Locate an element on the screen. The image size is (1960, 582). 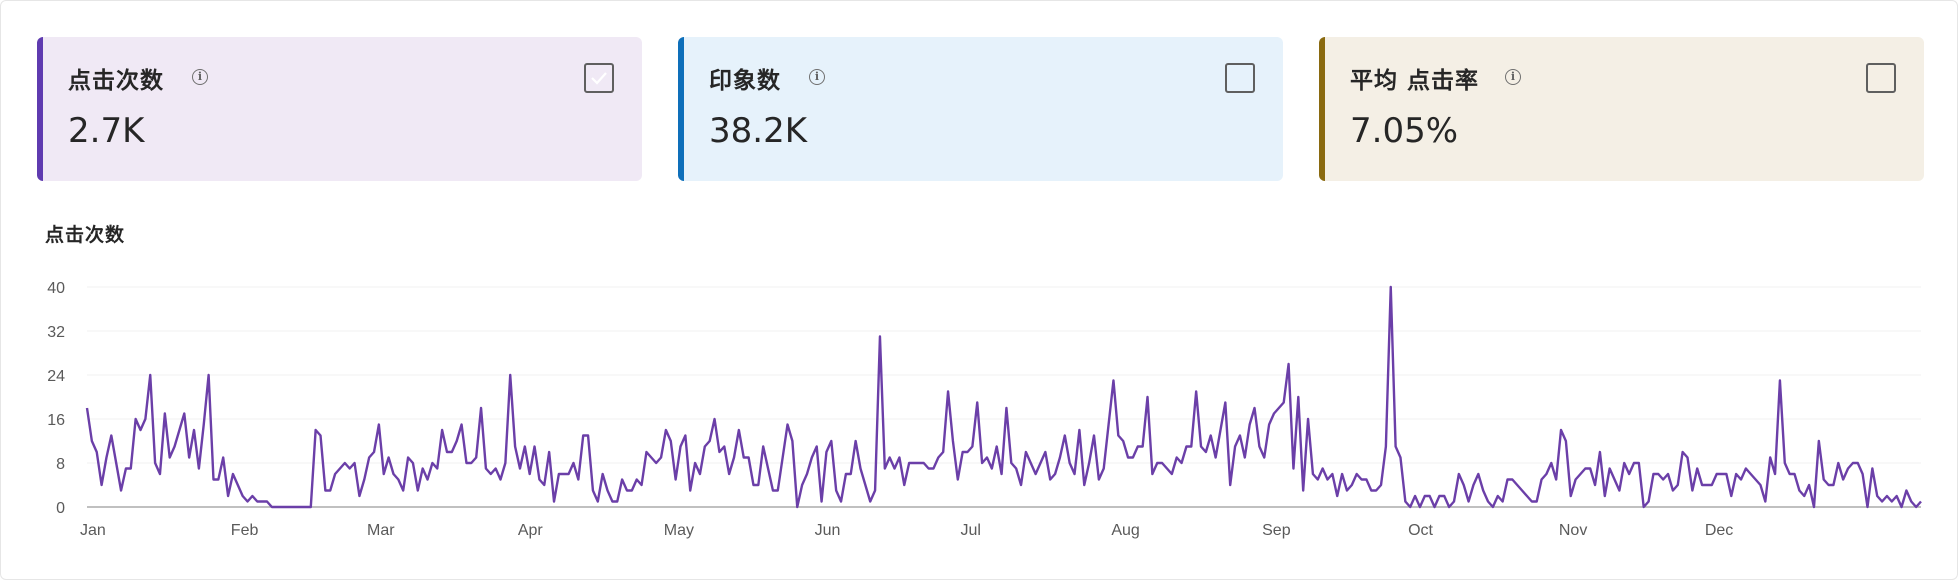
x-tick-label: Jul is located at coordinates (971, 530).